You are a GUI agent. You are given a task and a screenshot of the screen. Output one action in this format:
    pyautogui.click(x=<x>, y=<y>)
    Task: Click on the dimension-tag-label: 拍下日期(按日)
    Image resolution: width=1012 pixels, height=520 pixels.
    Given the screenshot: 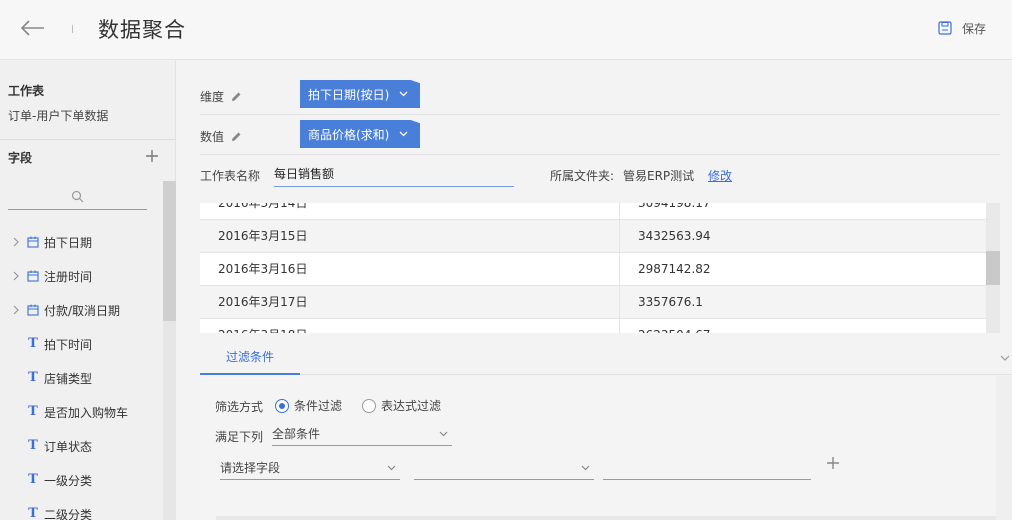 What is the action you would take?
    pyautogui.click(x=349, y=94)
    